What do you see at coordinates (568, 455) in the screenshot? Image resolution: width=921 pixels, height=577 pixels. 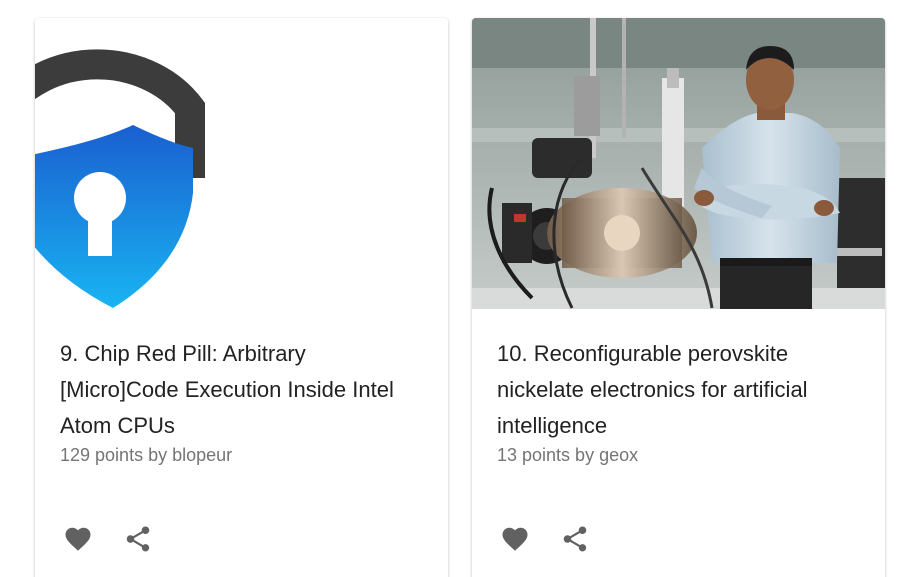 I see `story-meta: 13 points by geox` at bounding box center [568, 455].